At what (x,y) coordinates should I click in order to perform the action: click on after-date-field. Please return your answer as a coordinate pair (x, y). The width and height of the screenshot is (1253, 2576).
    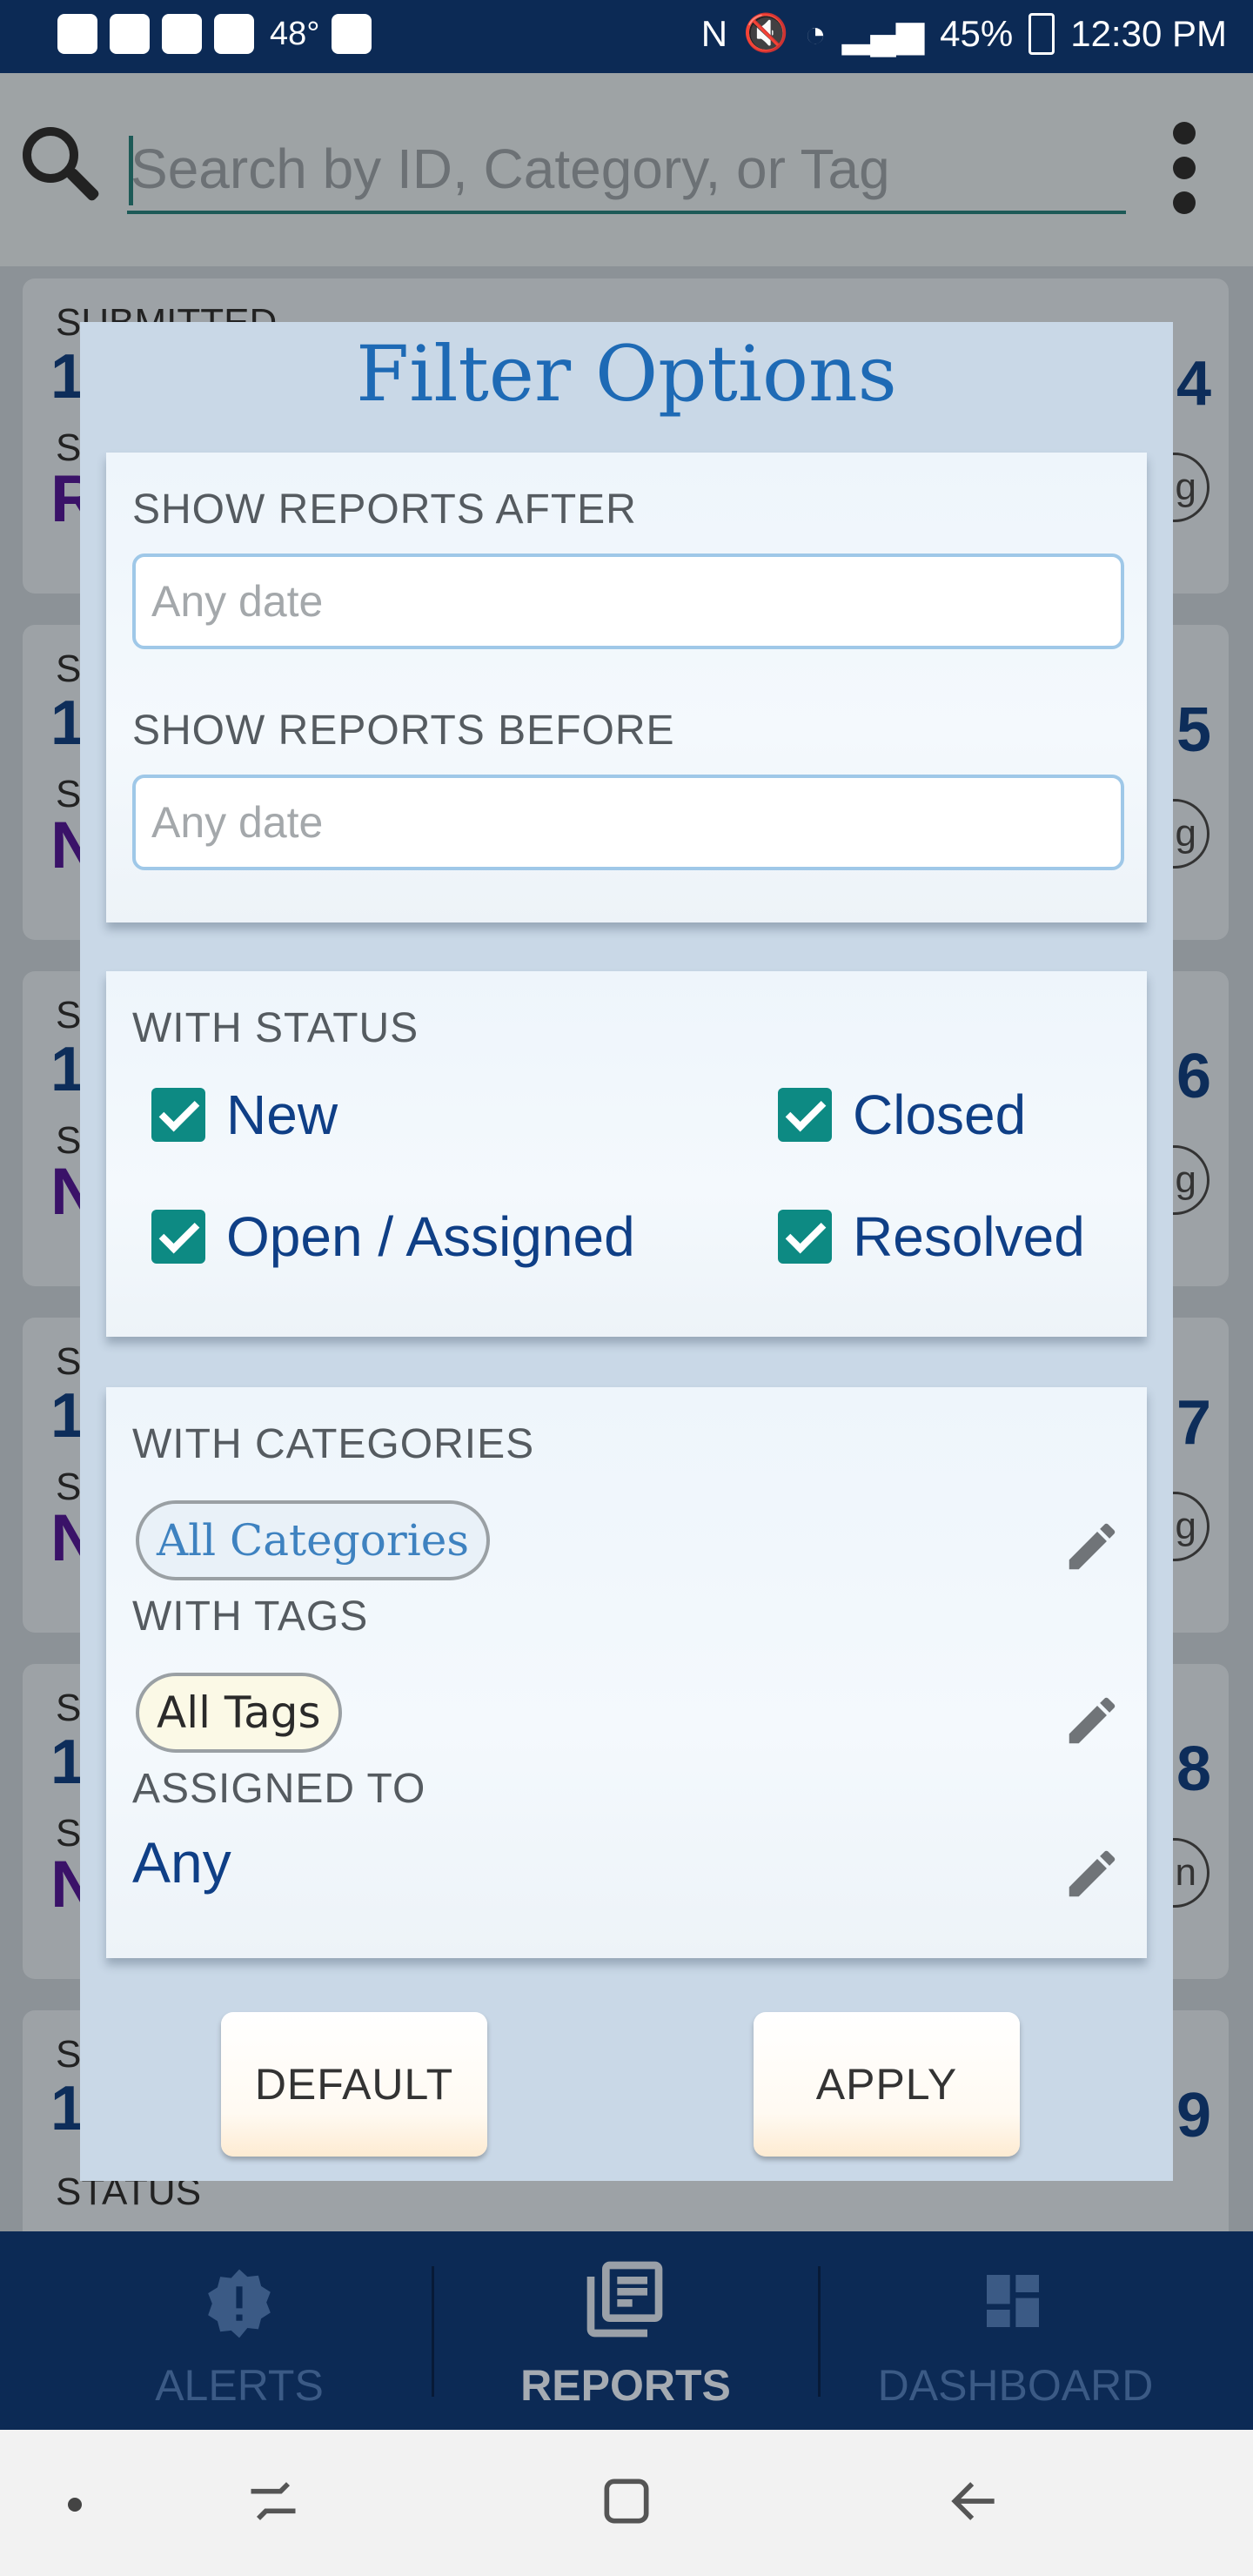
    Looking at the image, I should click on (628, 601).